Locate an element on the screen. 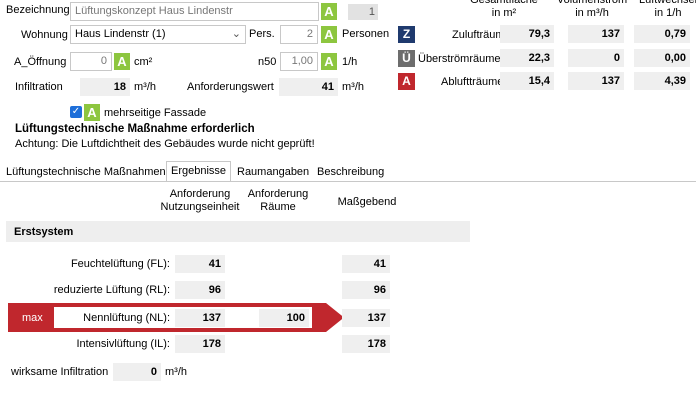  anforderungswert-value: 41 is located at coordinates (308, 87).